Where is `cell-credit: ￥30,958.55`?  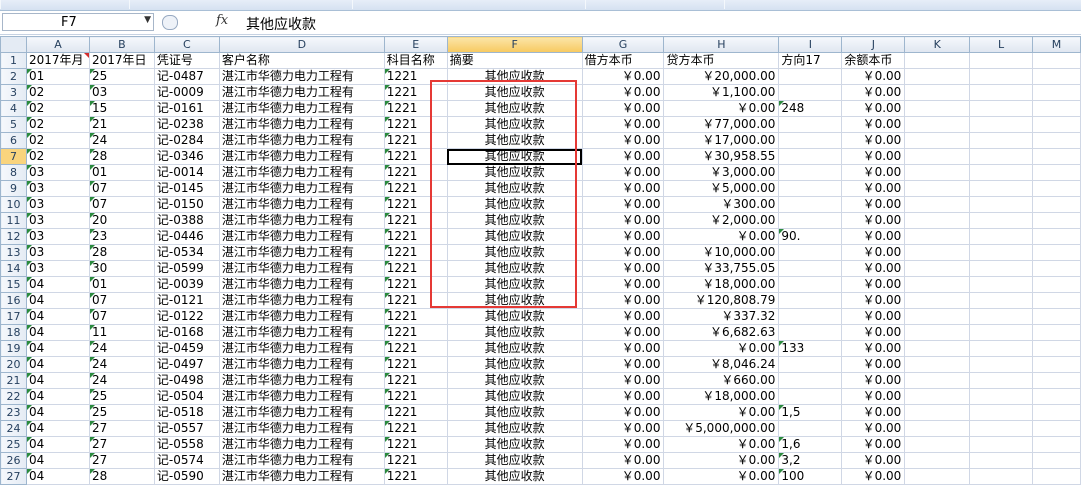 cell-credit: ￥30,958.55 is located at coordinates (721, 156).